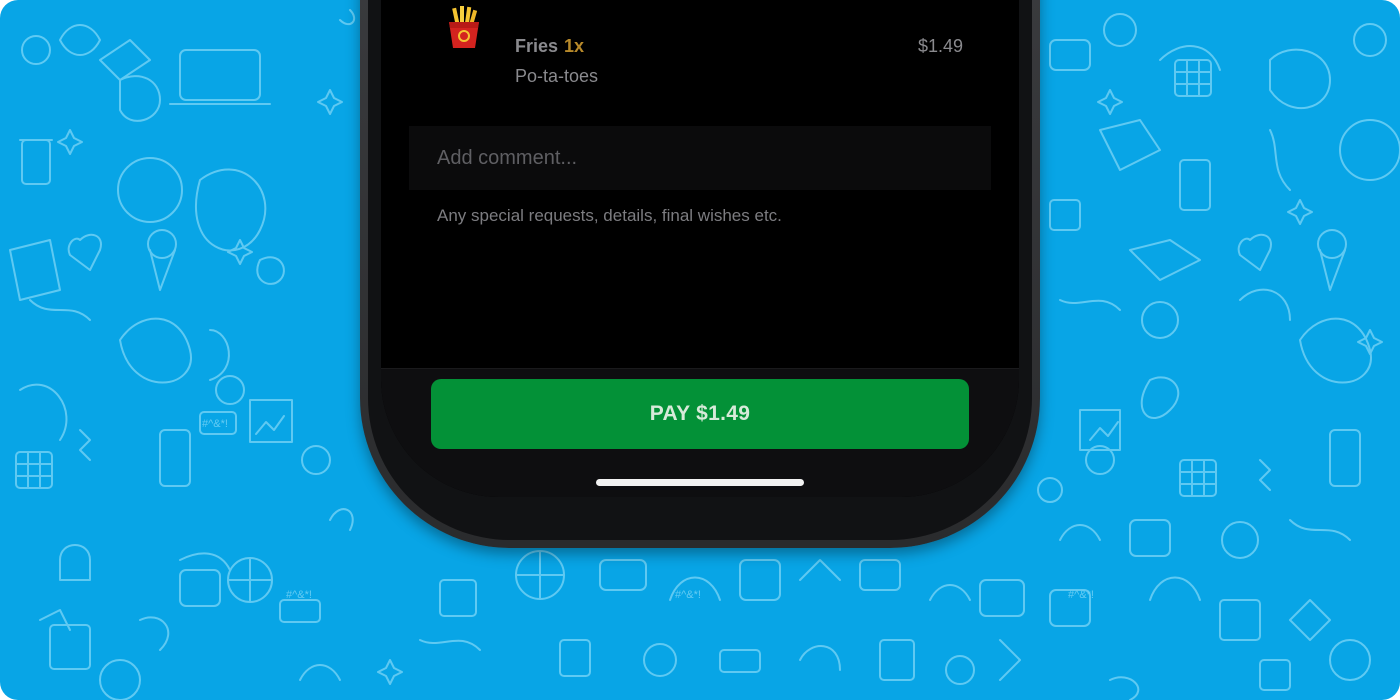 The image size is (1400, 700). Describe the element at coordinates (215, 424) in the screenshot. I see `bubble-text-left: #^&*!` at that location.